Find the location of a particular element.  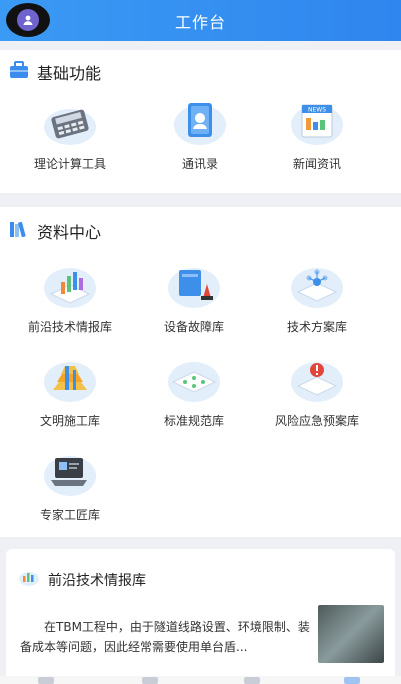

user-avatar is located at coordinates (28, 20).